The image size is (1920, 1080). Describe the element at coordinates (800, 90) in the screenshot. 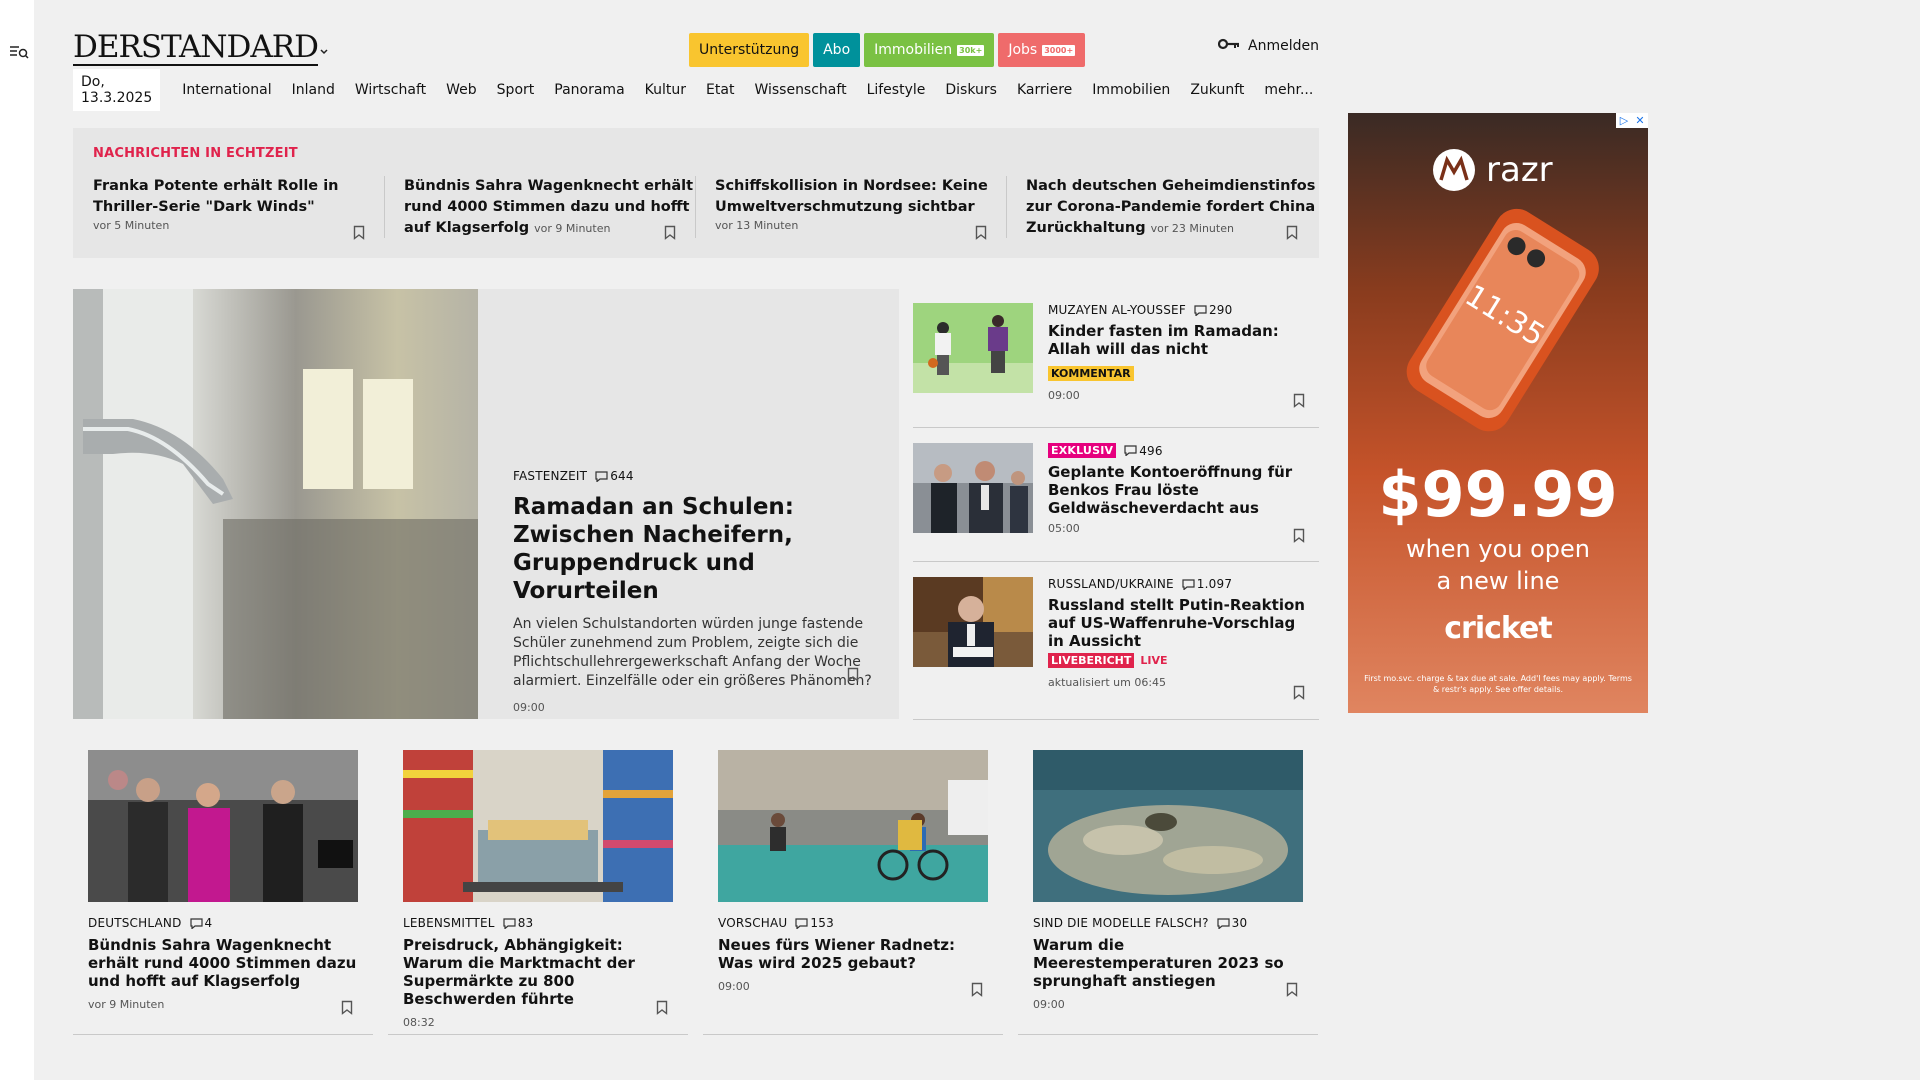

I see `nav-item-wissenschaft: Wissenschaft` at that location.